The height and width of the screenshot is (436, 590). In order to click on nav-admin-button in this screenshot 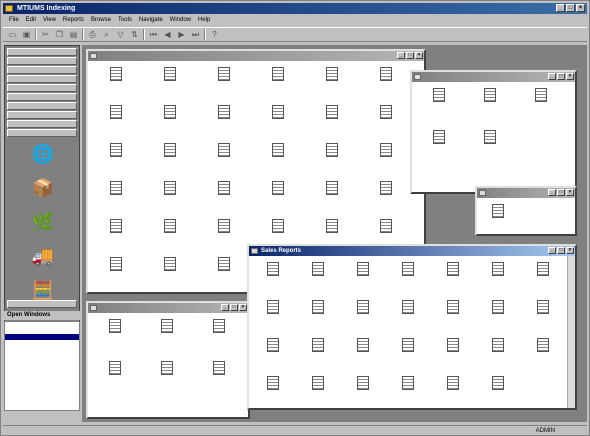, I will do `click(42, 304)`.